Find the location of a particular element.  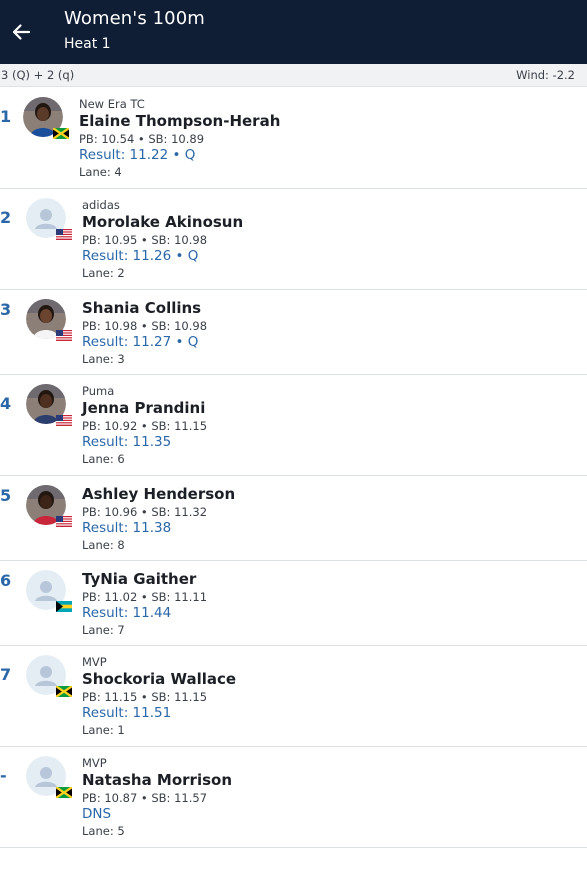

personal-season-best: PB: 10.96 • SB: 11.32 is located at coordinates (145, 512).